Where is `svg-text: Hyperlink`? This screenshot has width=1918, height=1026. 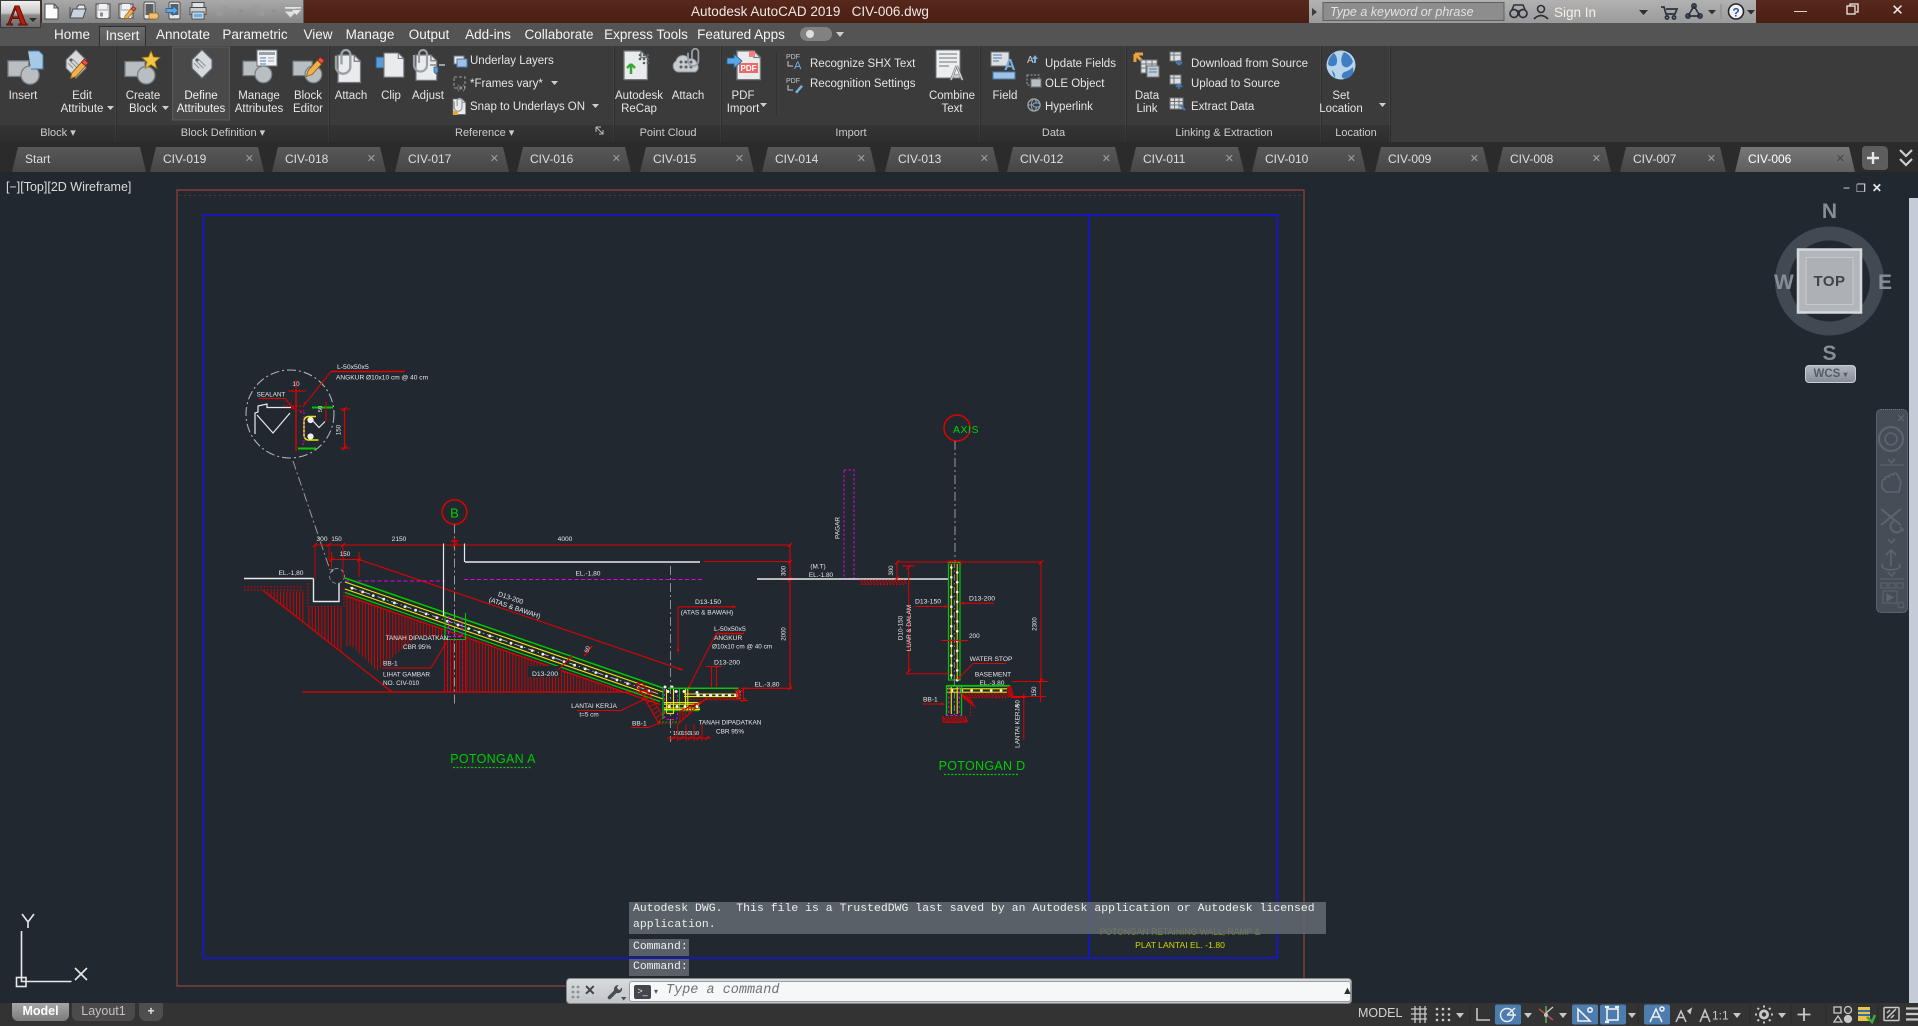
svg-text: Hyperlink is located at coordinates (1069, 107).